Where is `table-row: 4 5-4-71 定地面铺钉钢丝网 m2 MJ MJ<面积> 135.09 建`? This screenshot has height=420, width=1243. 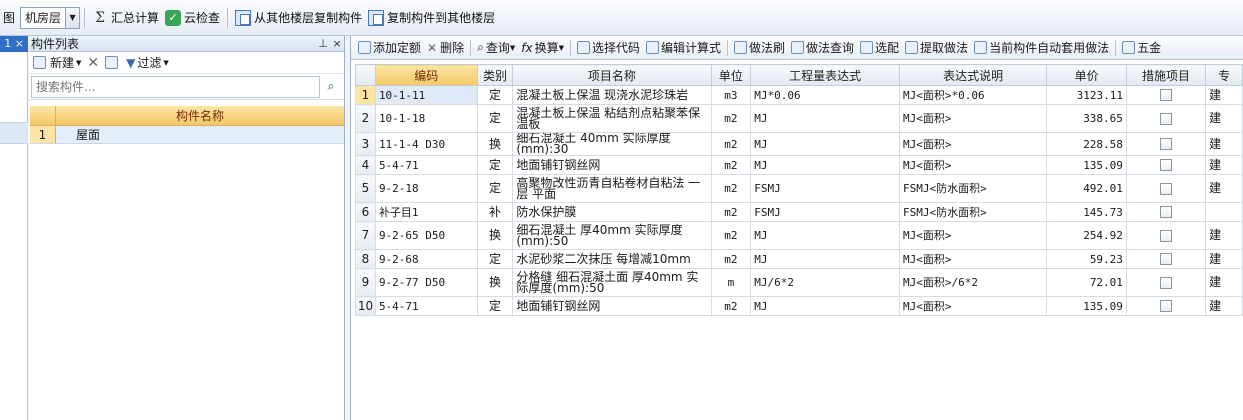
table-row: 4 5-4-71 定地面铺钉钢丝网 m2 MJ MJ<面积> 135.09 建 is located at coordinates (799, 165).